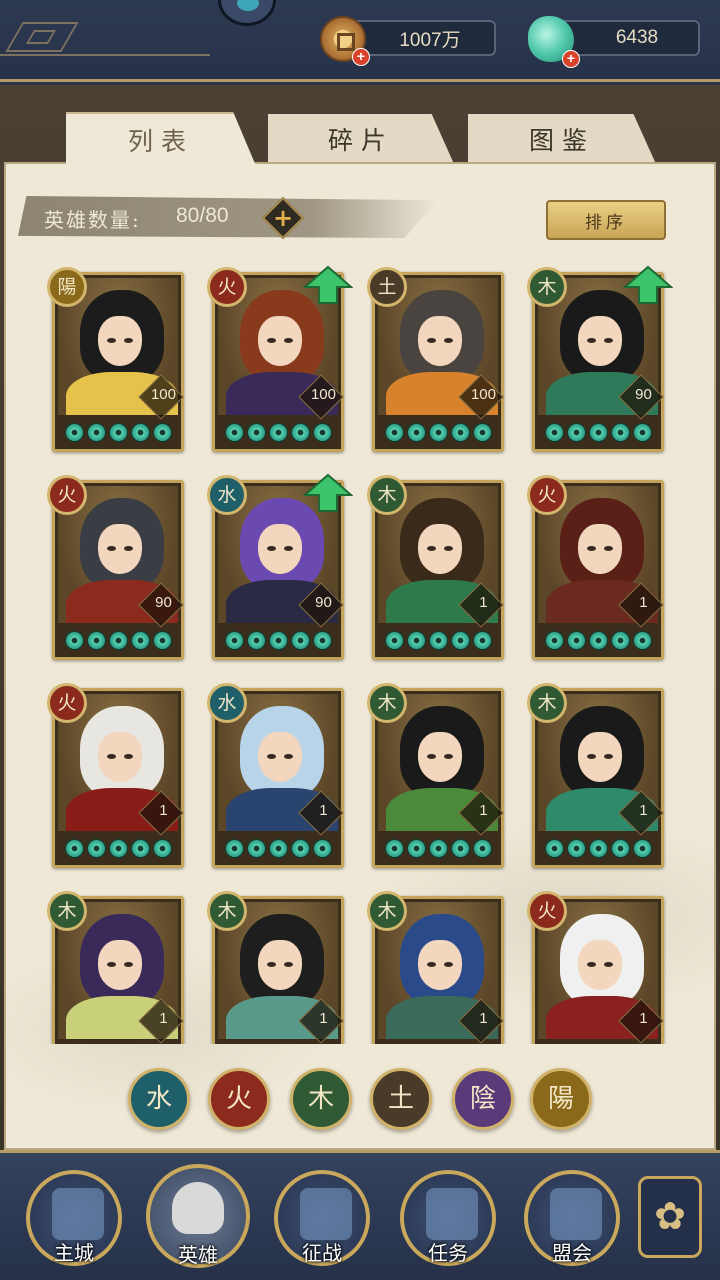 Image resolution: width=720 pixels, height=1280 pixels. I want to click on hero-card: 木 90, so click(600, 358).